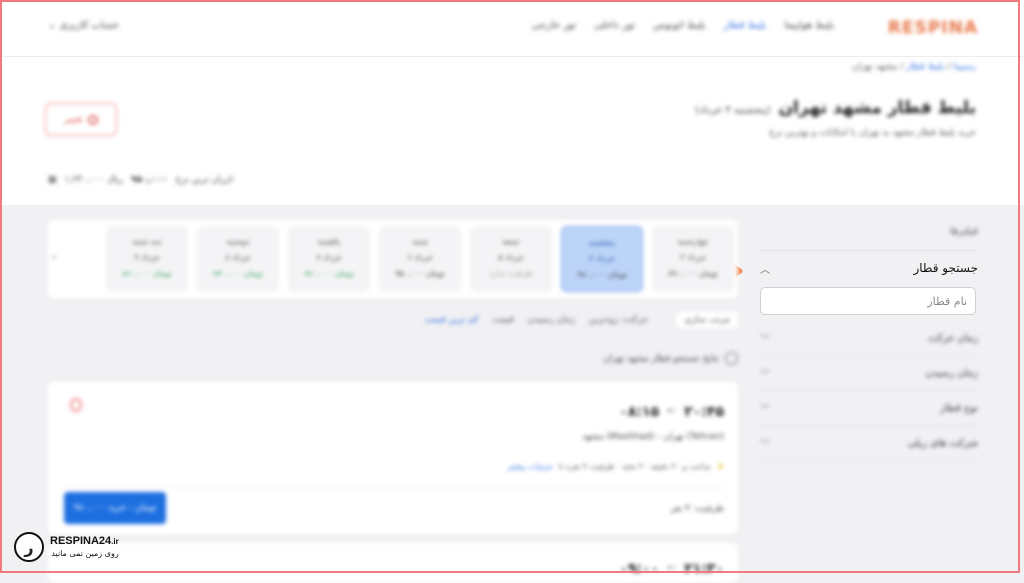 The image size is (1024, 583). Describe the element at coordinates (420, 259) in the screenshot. I see `date-option: شنبه ۶ خرداد ۹۵۰,۰۰۰ تومان` at that location.